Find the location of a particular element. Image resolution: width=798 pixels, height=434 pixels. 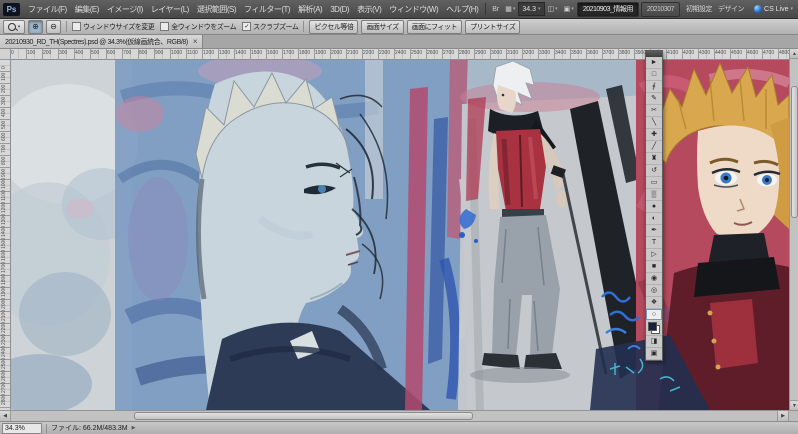

checkbox-icon is located at coordinates (165, 26).